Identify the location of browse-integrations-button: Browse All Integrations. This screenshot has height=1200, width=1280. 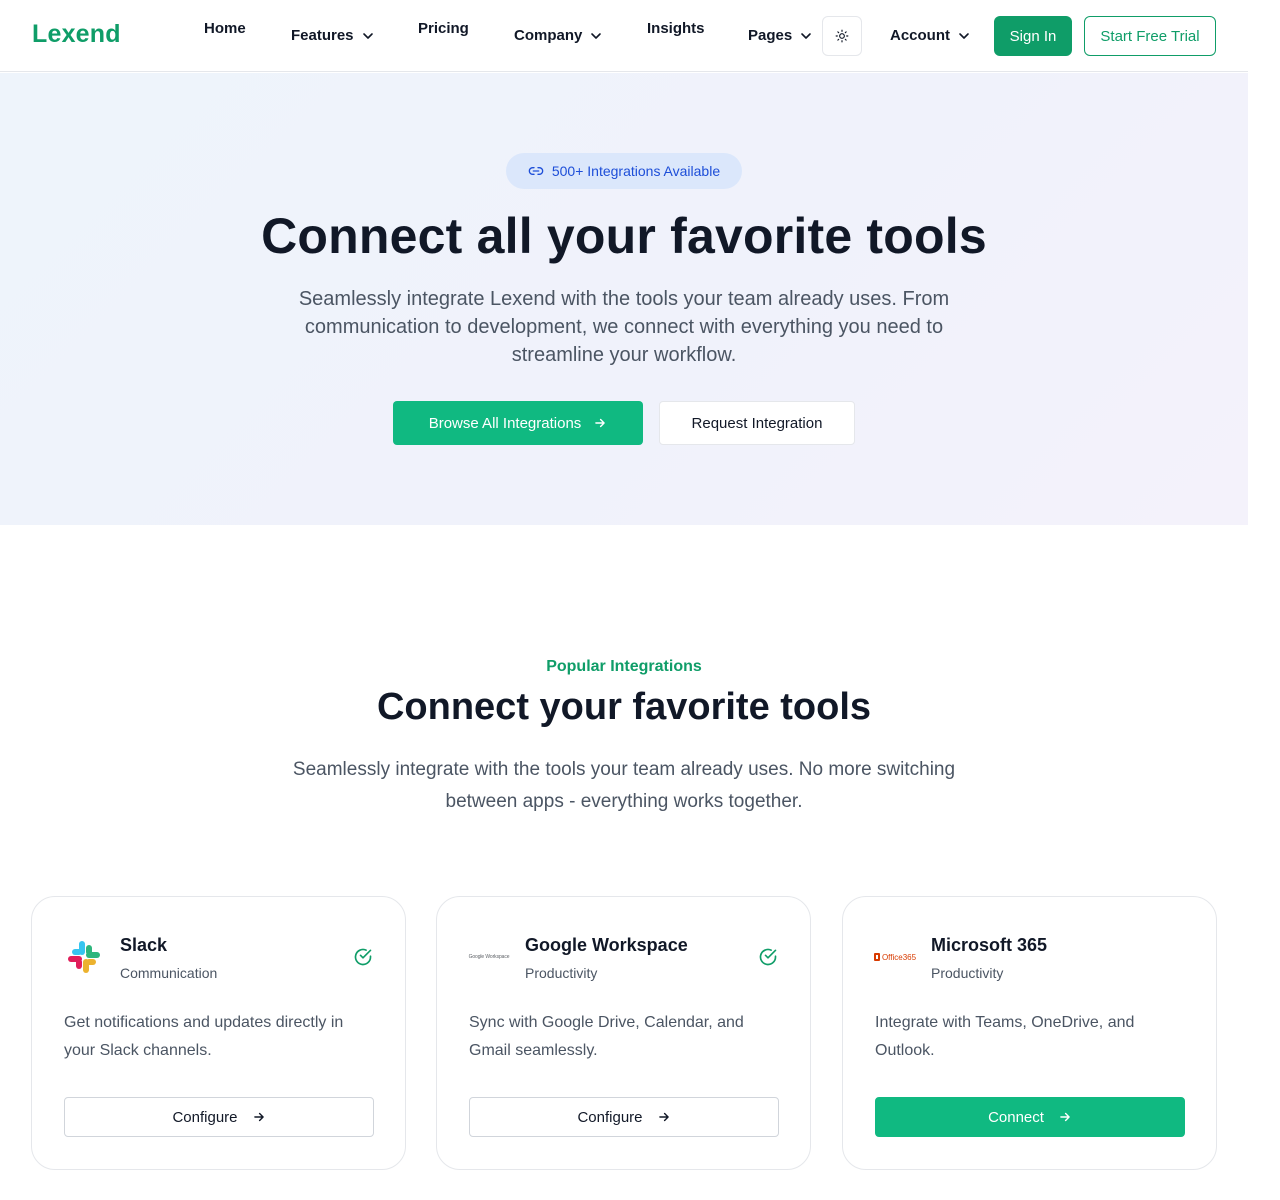
(518, 423).